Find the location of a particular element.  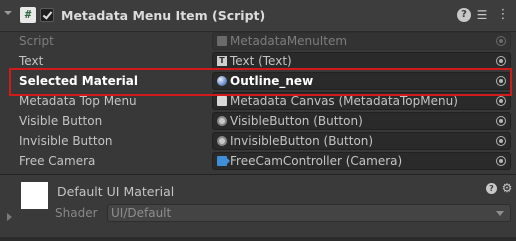

highlight-box is located at coordinates (260, 82).